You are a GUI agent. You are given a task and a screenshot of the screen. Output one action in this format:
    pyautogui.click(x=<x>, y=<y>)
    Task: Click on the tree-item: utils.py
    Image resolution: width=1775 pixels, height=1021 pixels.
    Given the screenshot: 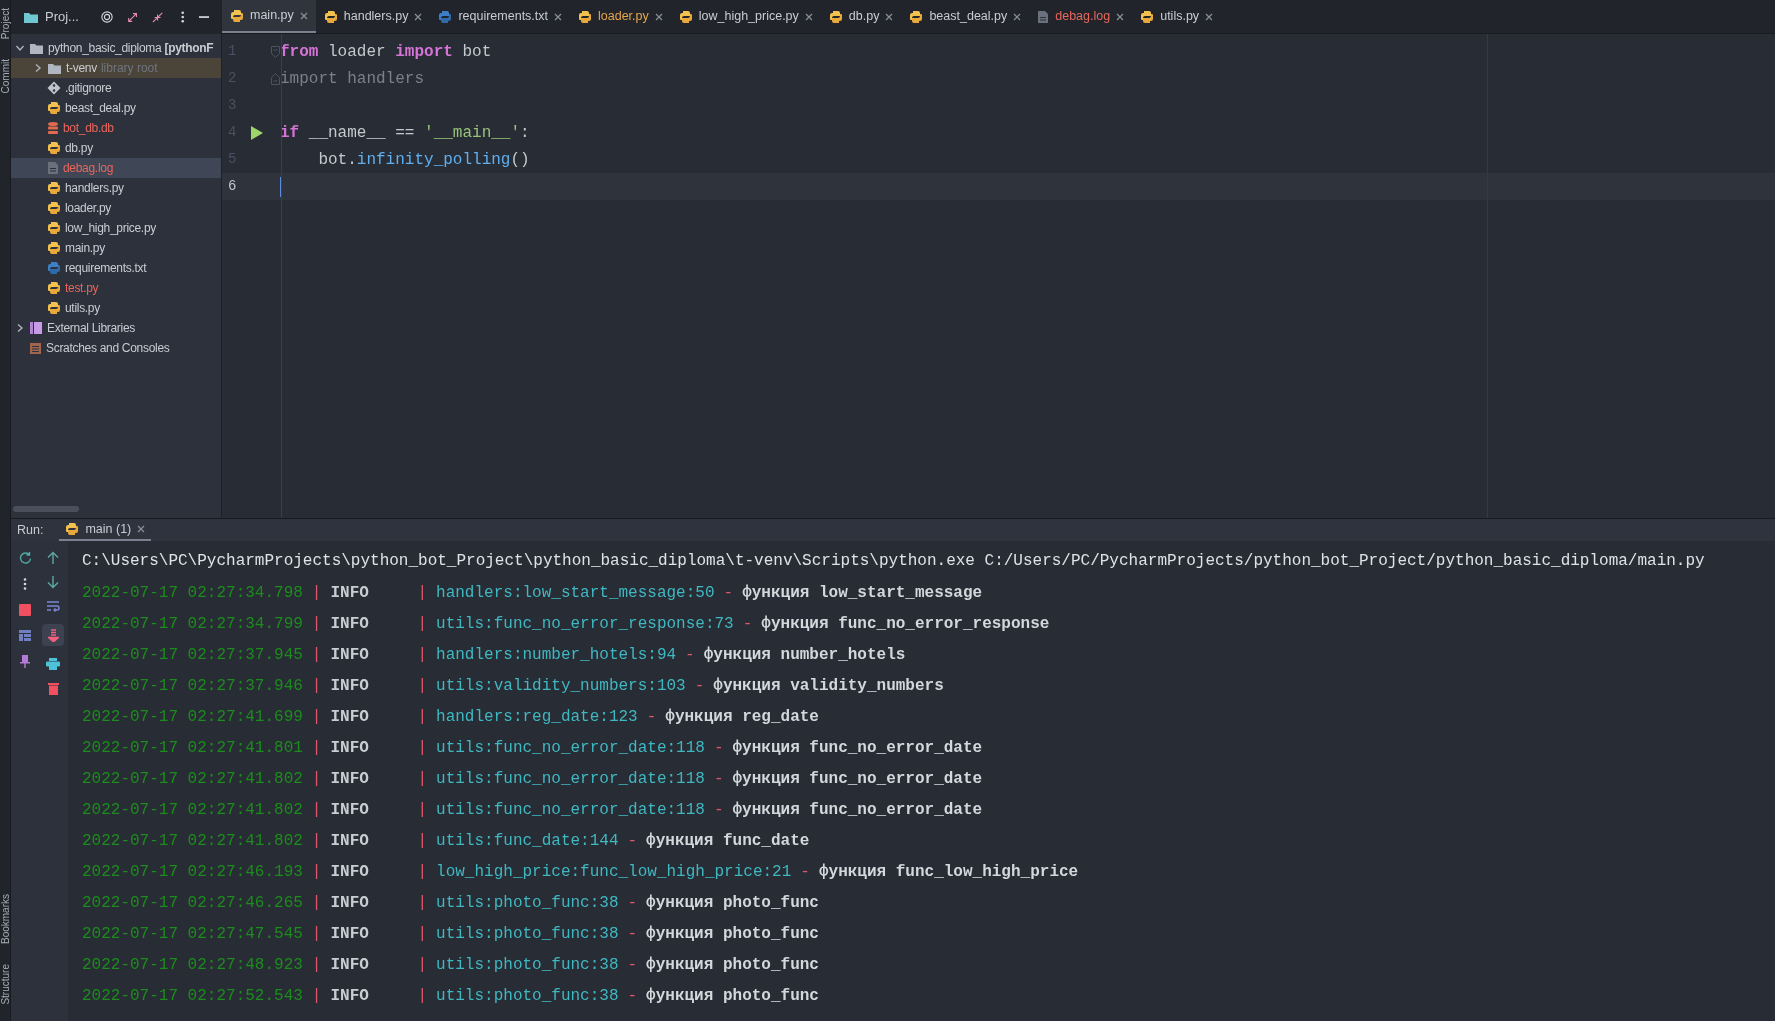 What is the action you would take?
    pyautogui.click(x=116, y=308)
    